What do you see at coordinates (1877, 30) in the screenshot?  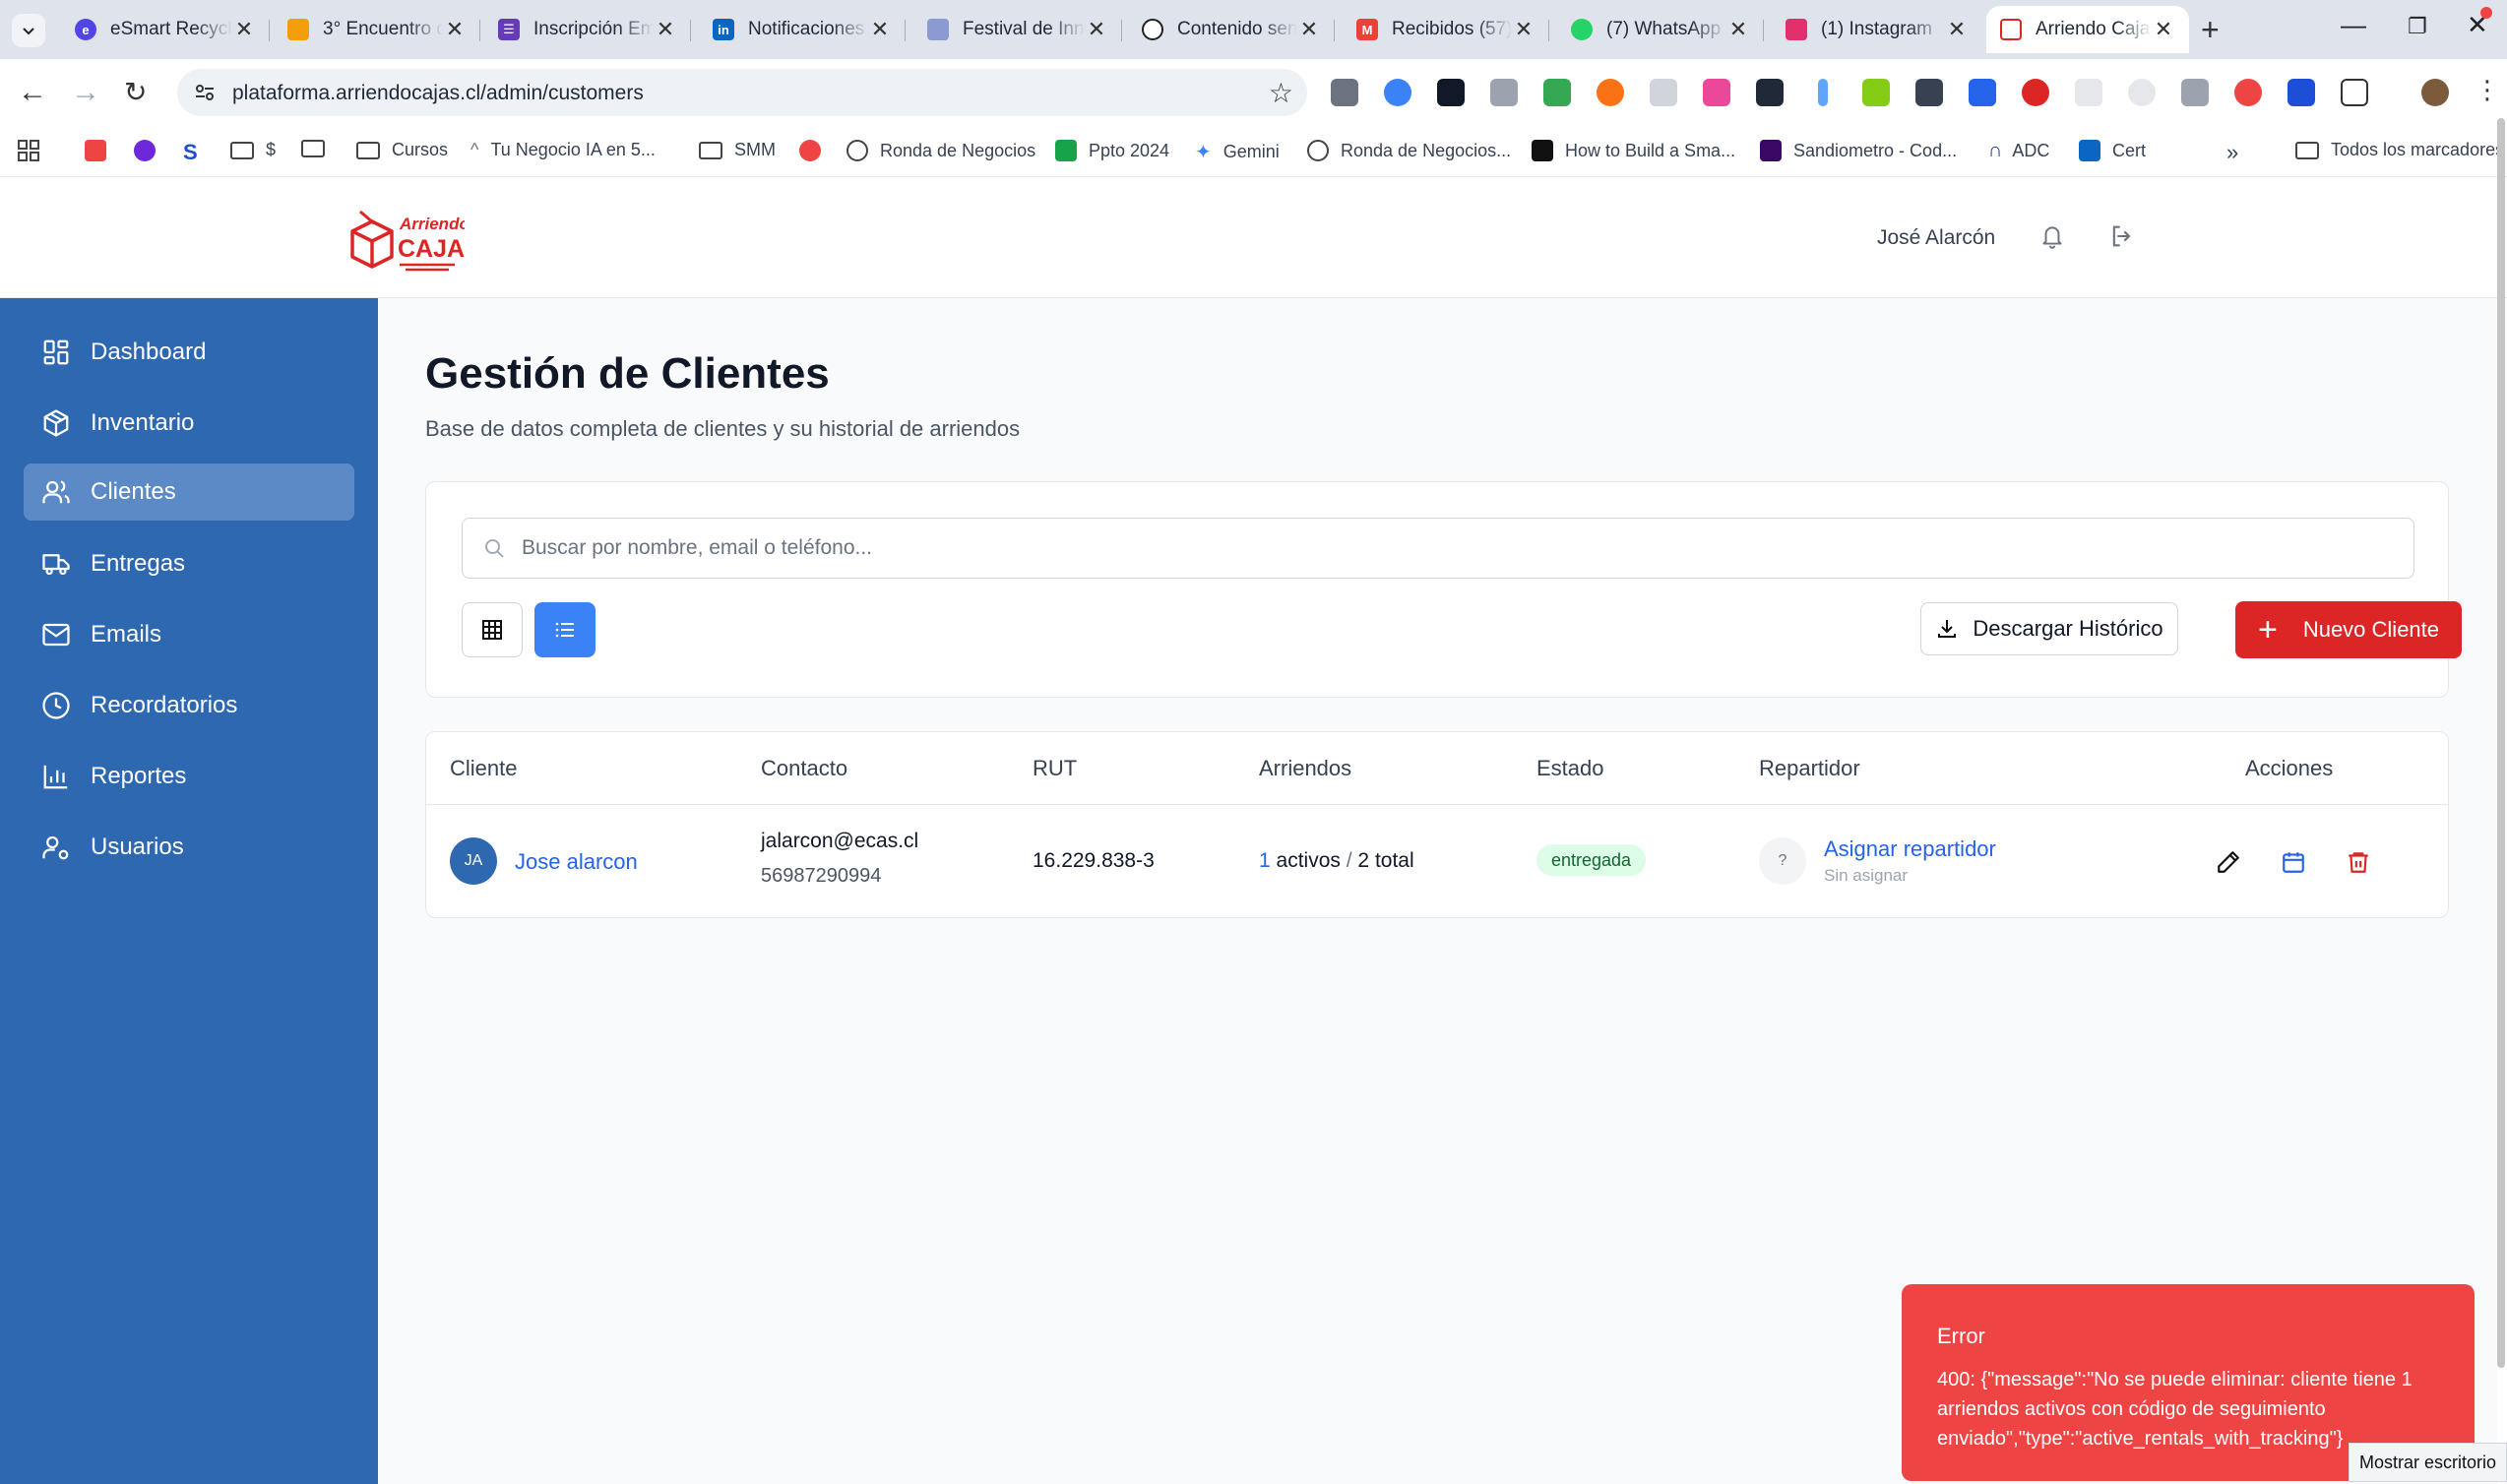 I see `browser-tab: (1) Instagram ✕` at bounding box center [1877, 30].